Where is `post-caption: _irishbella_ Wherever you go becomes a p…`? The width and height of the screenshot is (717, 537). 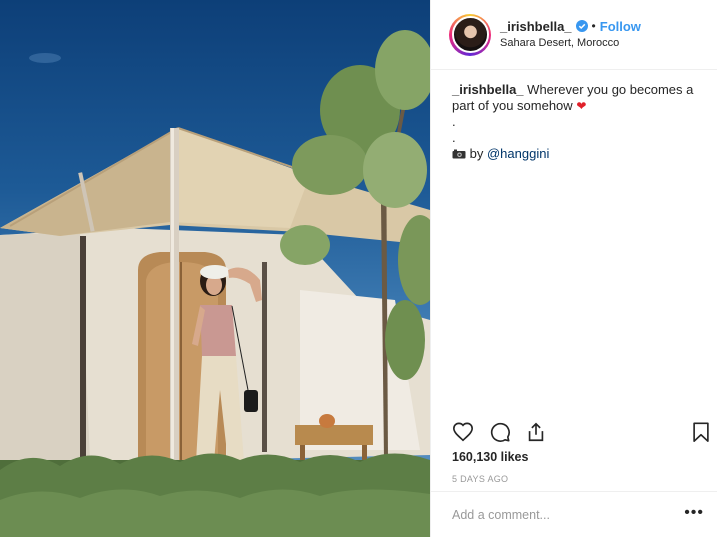 post-caption: _irishbella_ Wherever you go becomes a p… is located at coordinates (577, 122).